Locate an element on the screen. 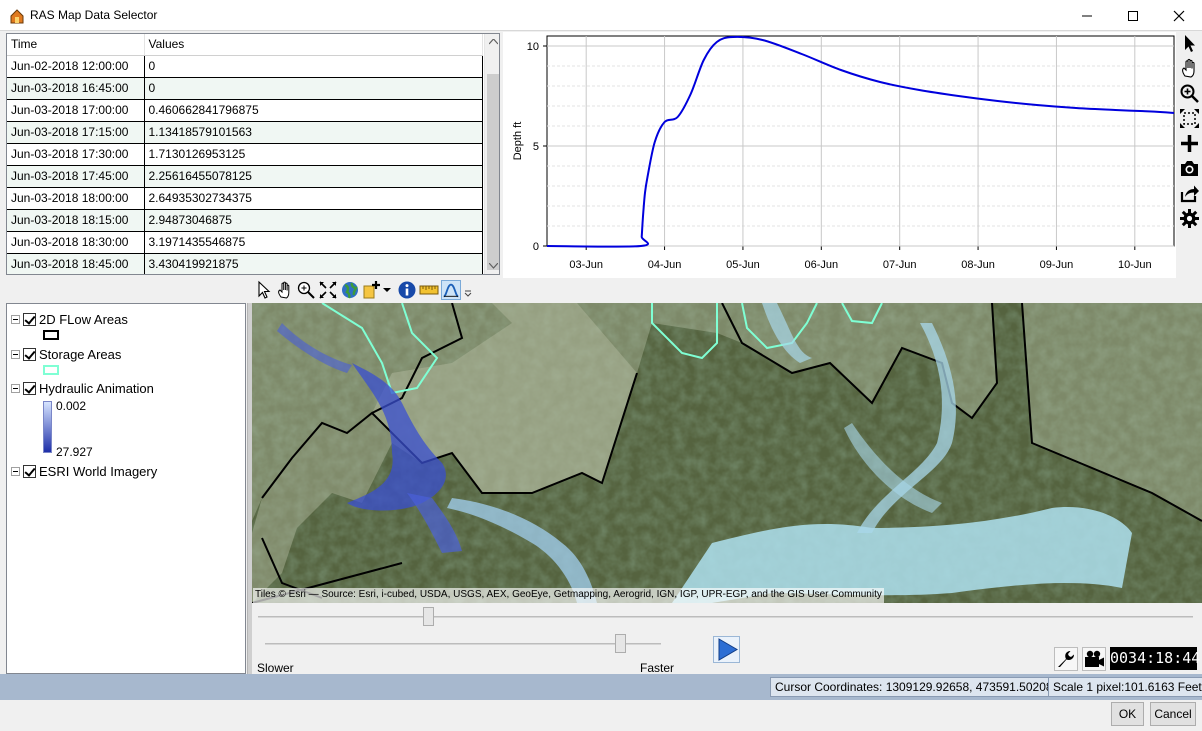 This screenshot has width=1202, height=731. time-cell: Jun-03-2018 16:45:00 is located at coordinates (76, 88).